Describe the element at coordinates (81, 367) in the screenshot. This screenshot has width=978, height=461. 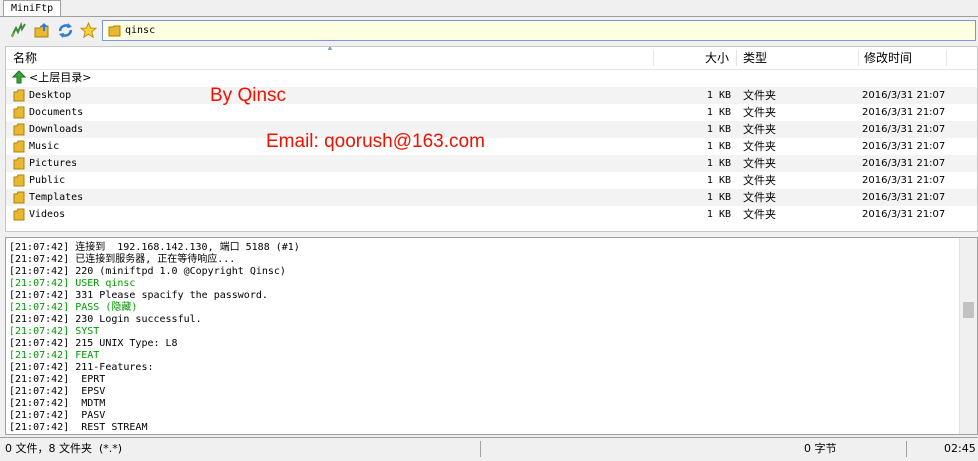
I see `log-line: [21:07:42] 211-Features:` at that location.